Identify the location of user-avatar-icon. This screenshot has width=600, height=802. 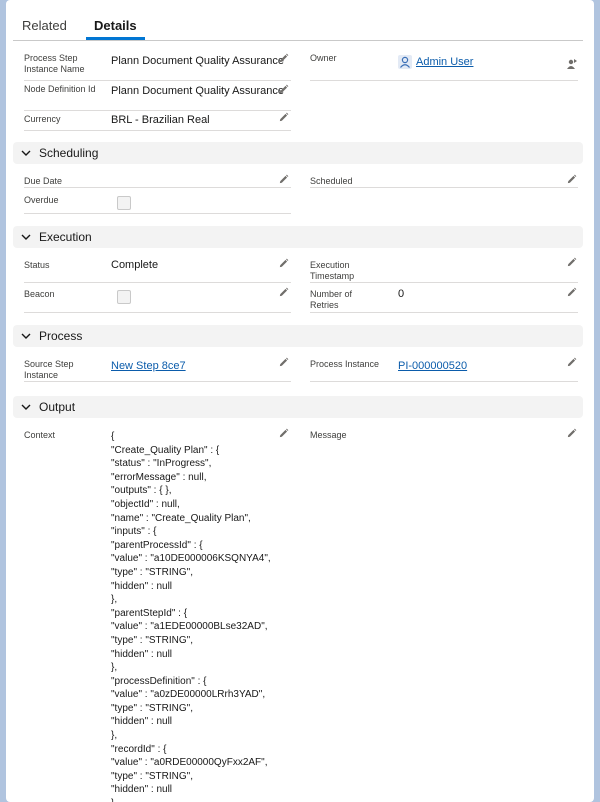
(405, 62).